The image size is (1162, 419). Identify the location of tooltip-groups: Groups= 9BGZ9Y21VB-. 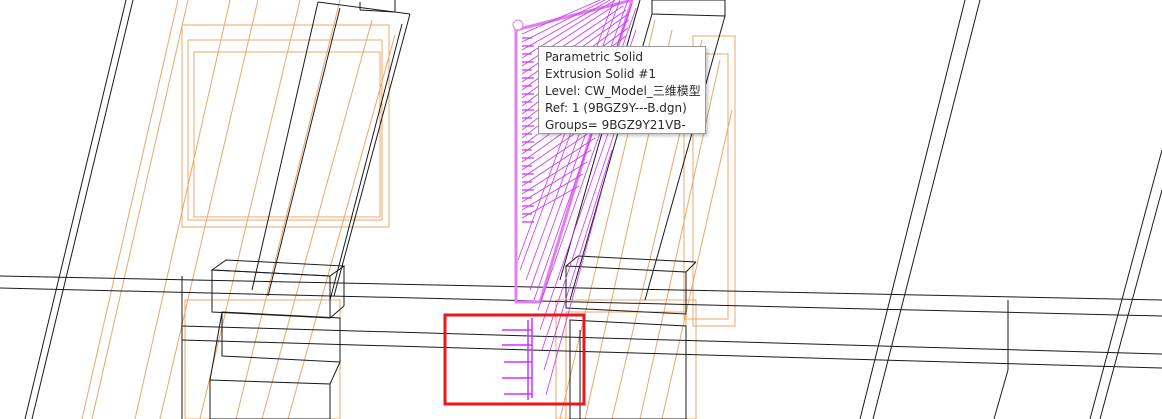
(615, 125).